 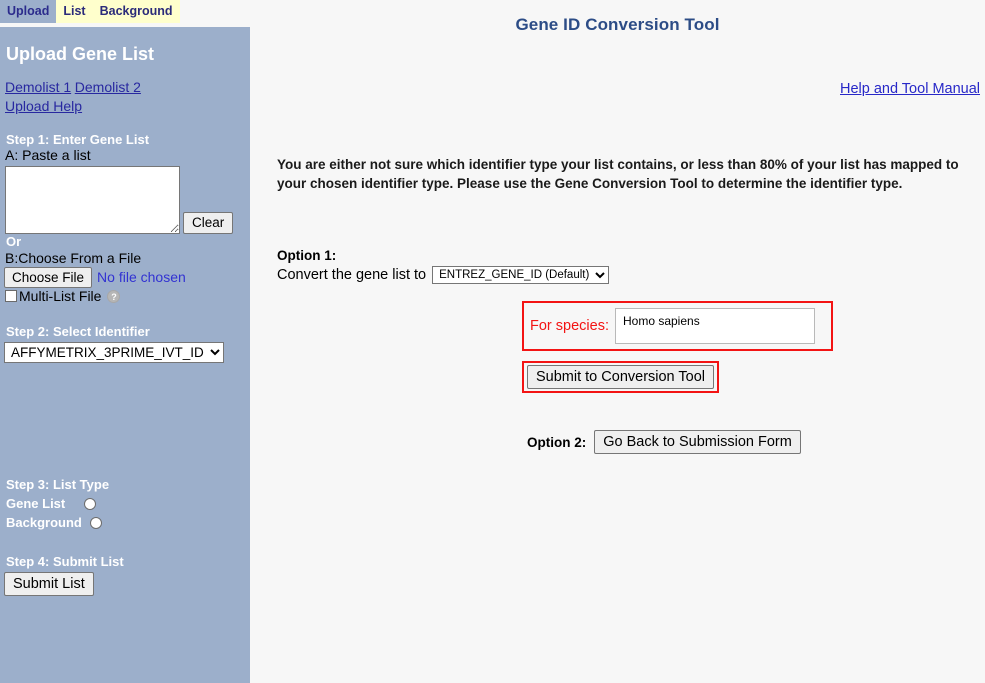 I want to click on gene-list-radio, so click(x=90, y=503).